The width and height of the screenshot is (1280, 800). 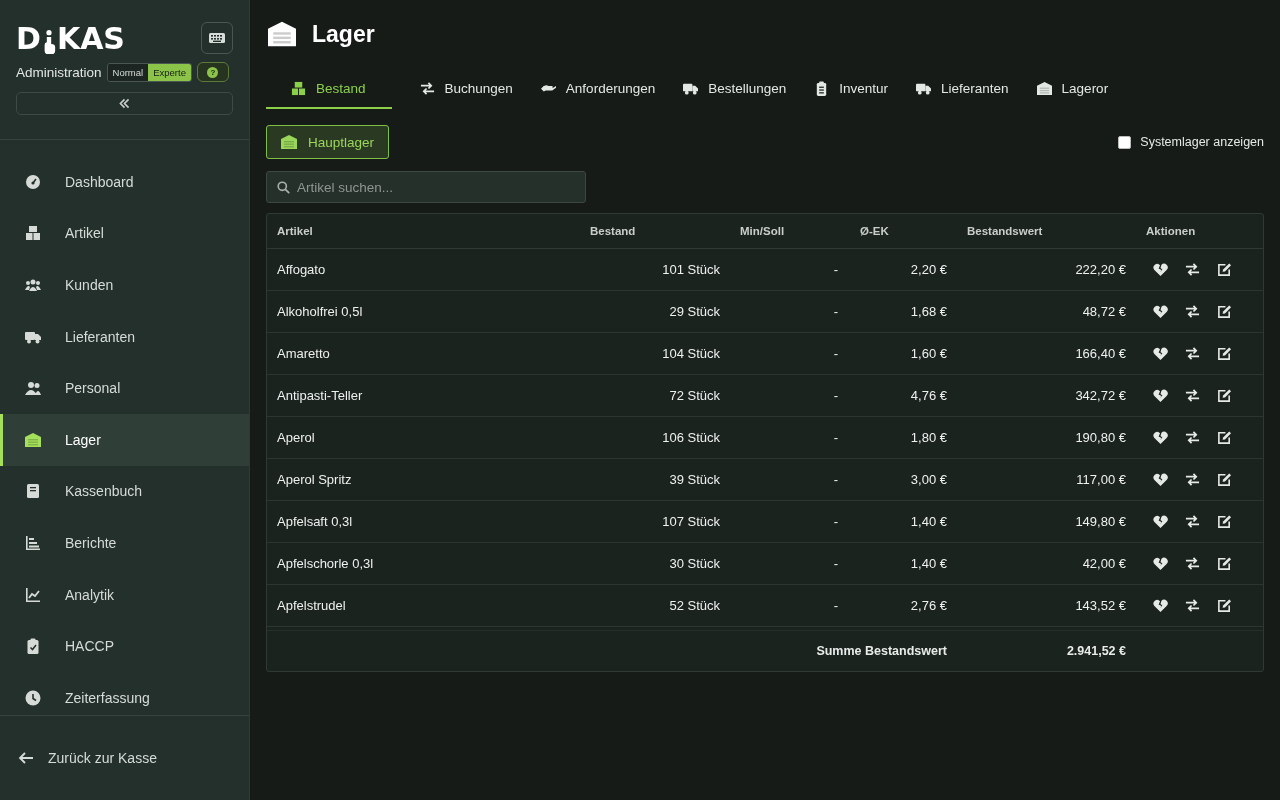 What do you see at coordinates (70, 39) in the screenshot?
I see `logo: D KAS` at bounding box center [70, 39].